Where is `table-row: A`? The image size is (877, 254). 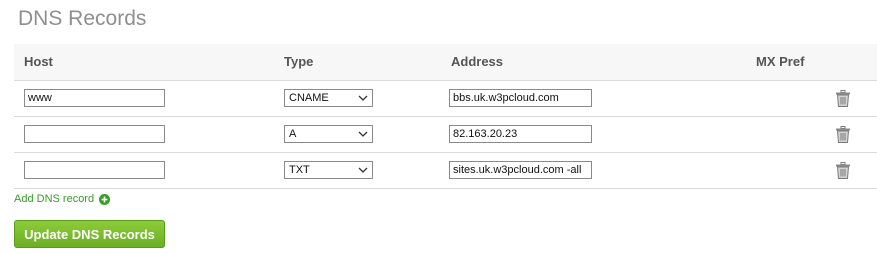
table-row: A is located at coordinates (445, 135).